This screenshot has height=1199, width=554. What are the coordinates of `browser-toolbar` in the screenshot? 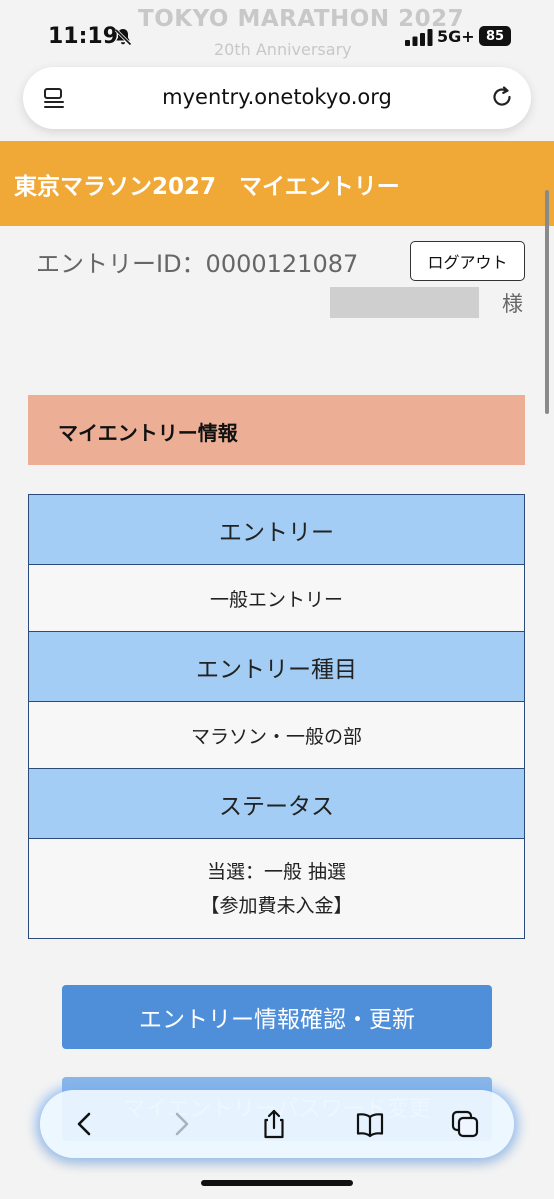 It's located at (277, 1124).